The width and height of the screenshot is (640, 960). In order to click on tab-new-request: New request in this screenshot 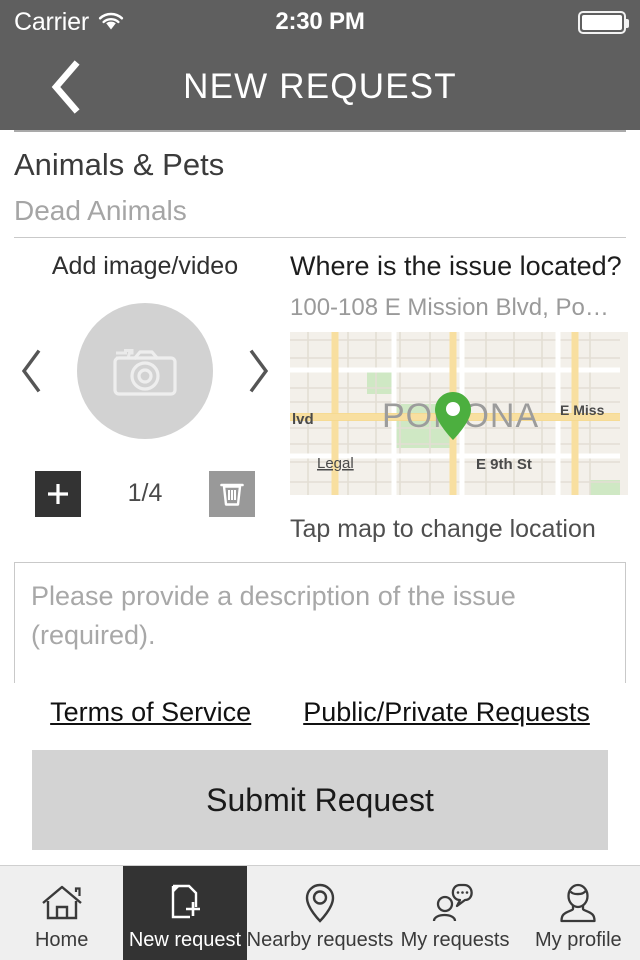, I will do `click(185, 913)`.